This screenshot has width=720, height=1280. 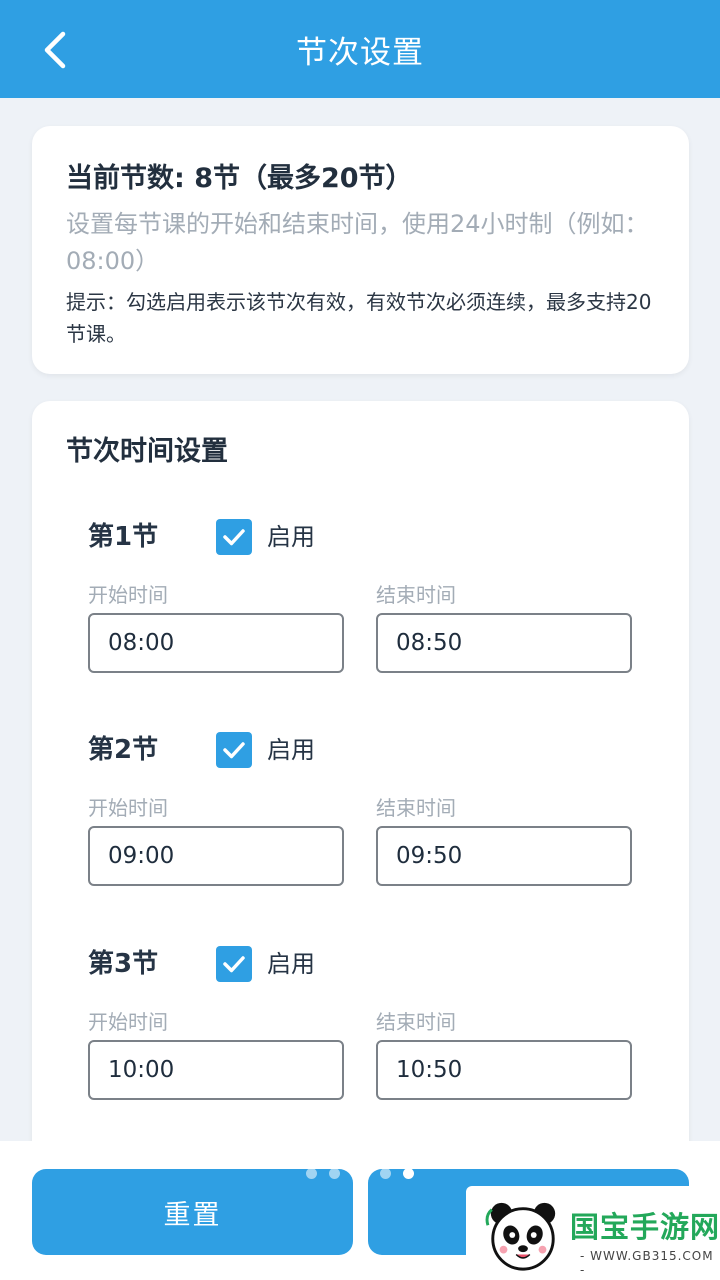 I want to click on period-row: 第2节 启用 开始时间 结束时间, so click(x=360, y=818).